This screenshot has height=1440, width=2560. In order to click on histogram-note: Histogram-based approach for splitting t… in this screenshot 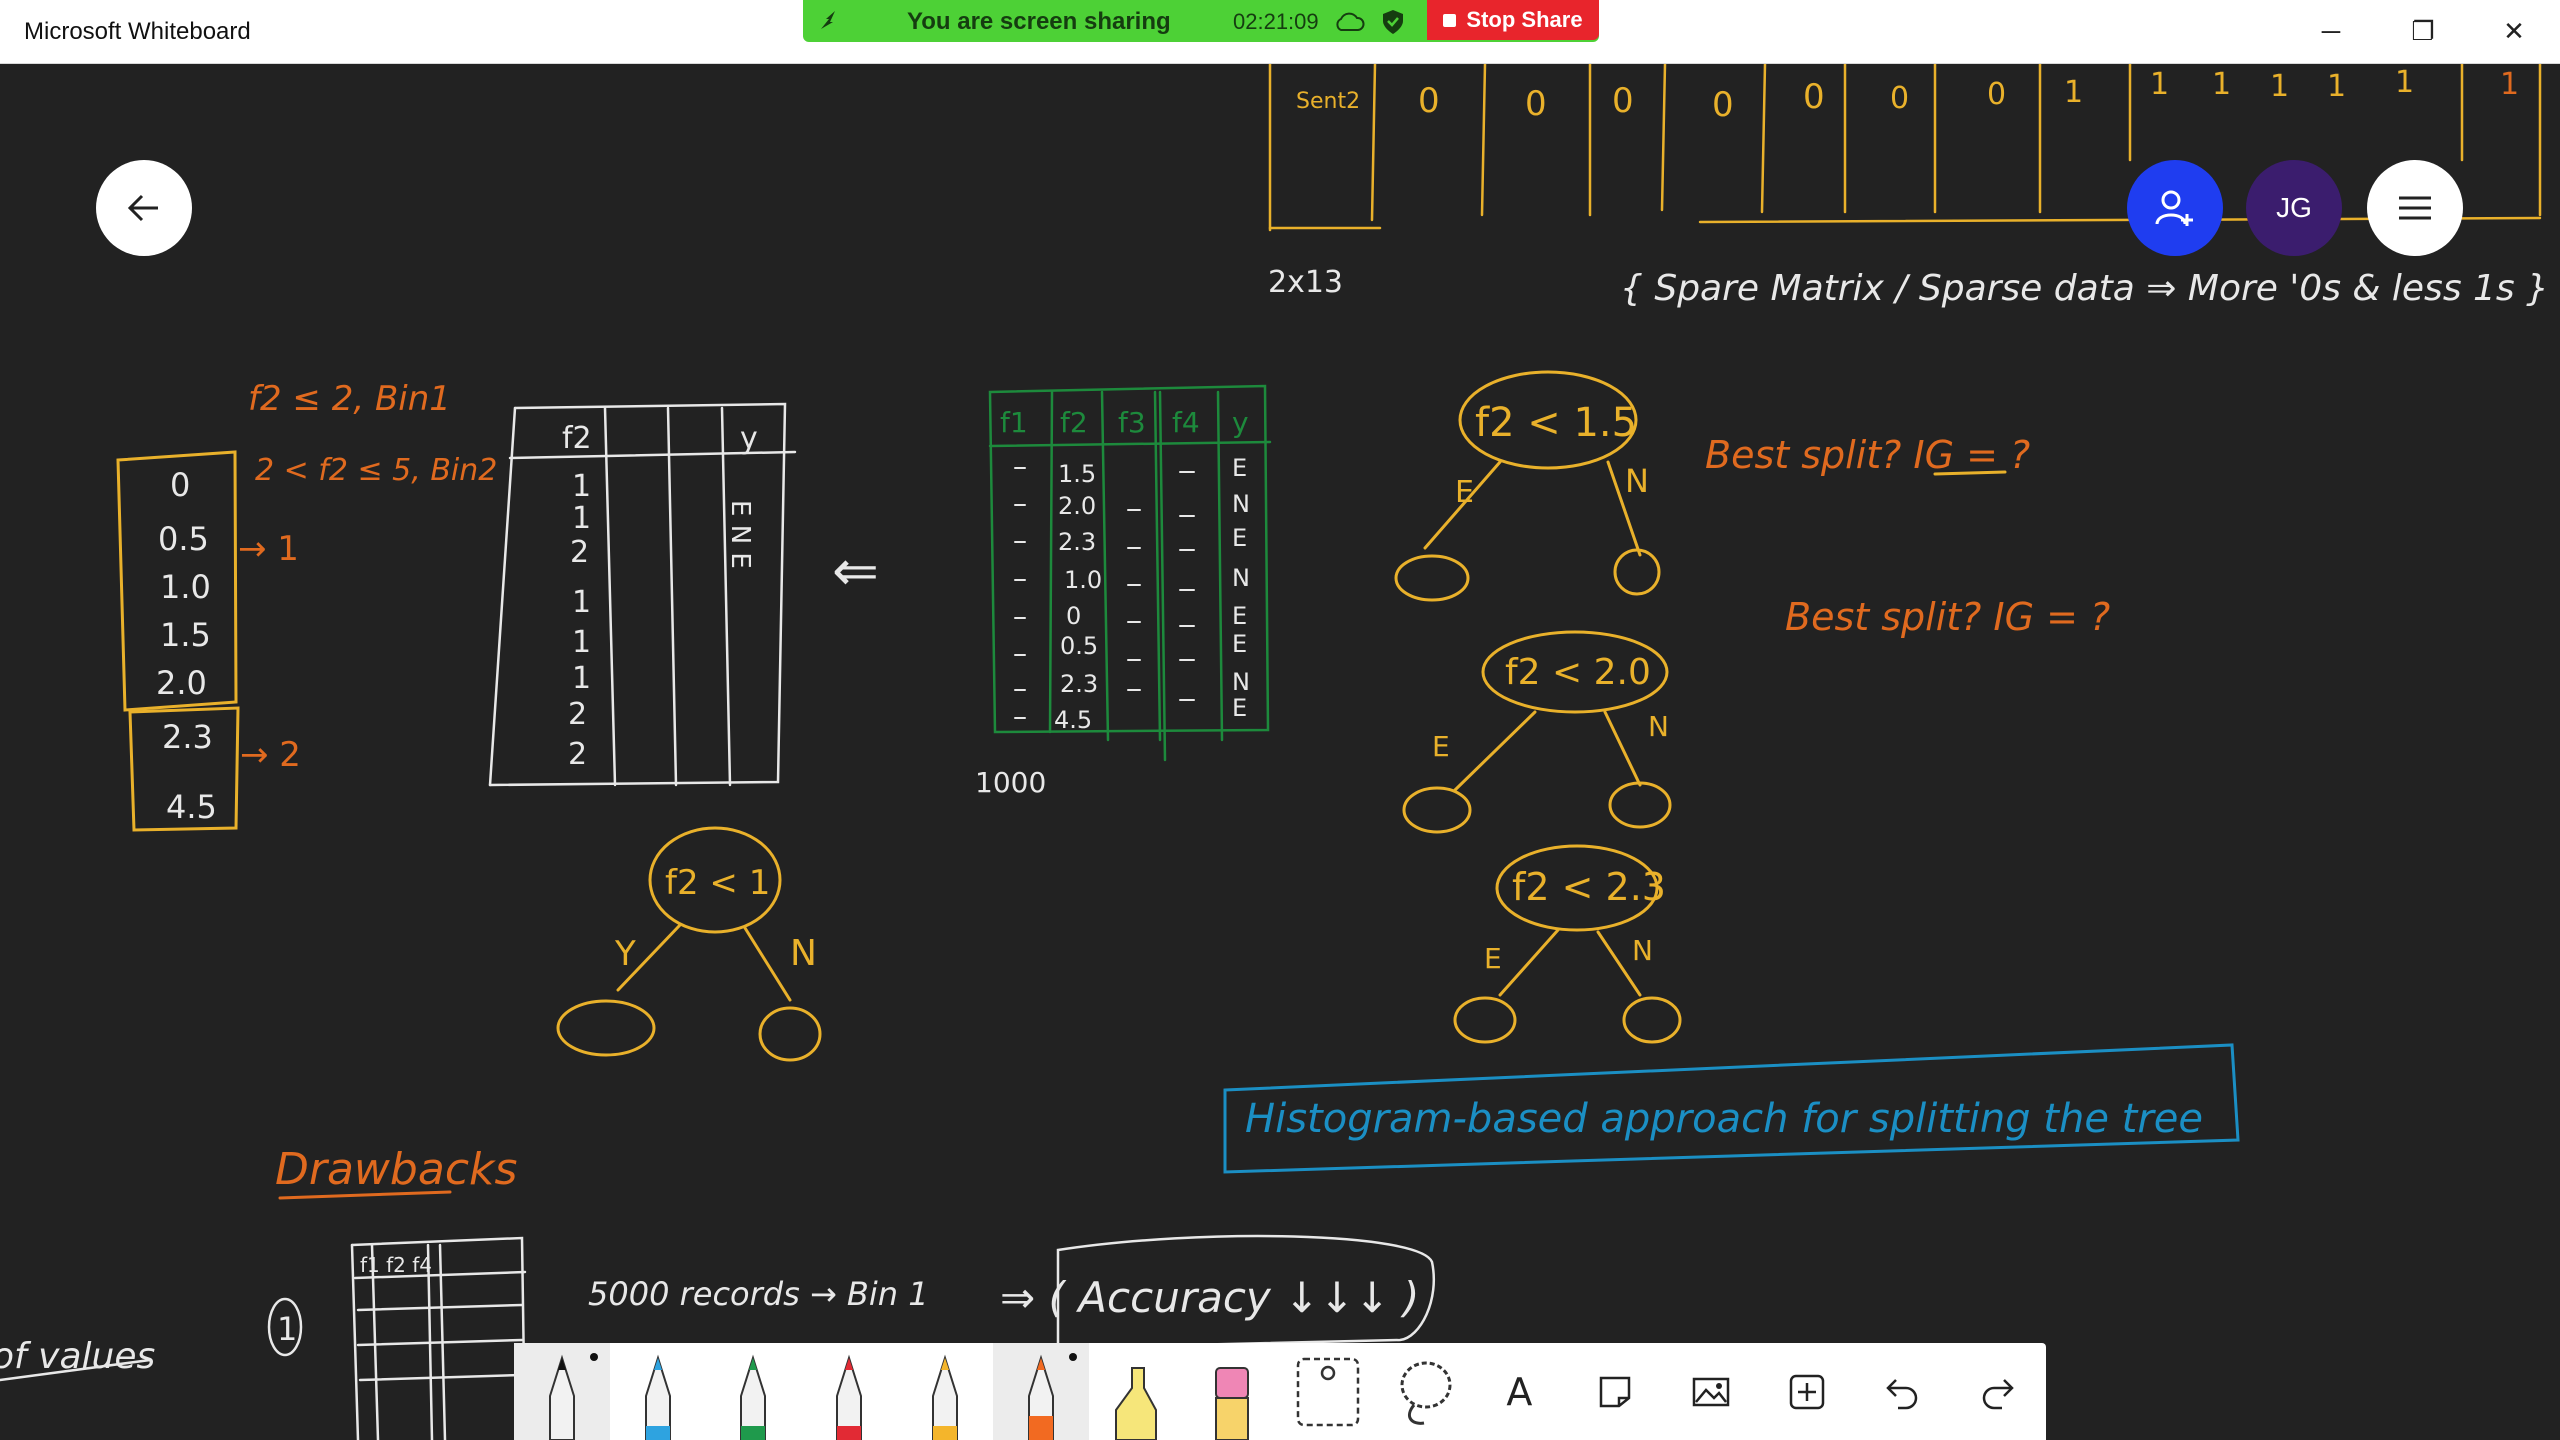, I will do `click(1724, 1119)`.